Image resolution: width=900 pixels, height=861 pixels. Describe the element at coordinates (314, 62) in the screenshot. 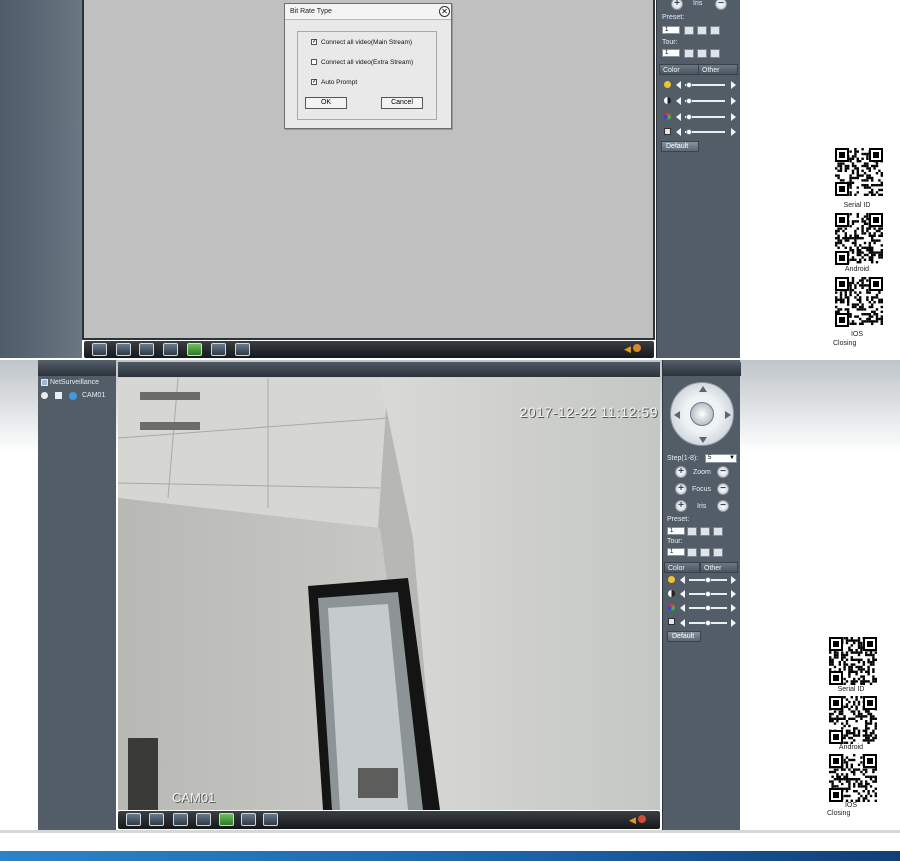

I see `extra-stream-checkbox` at that location.